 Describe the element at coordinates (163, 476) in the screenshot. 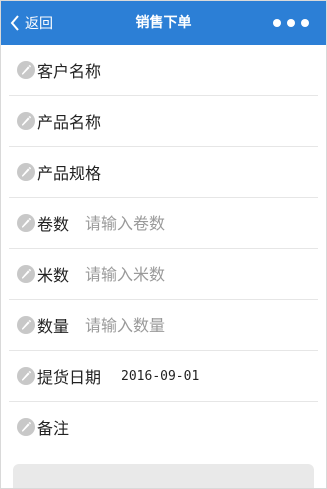

I see `bottom-action-bar` at that location.